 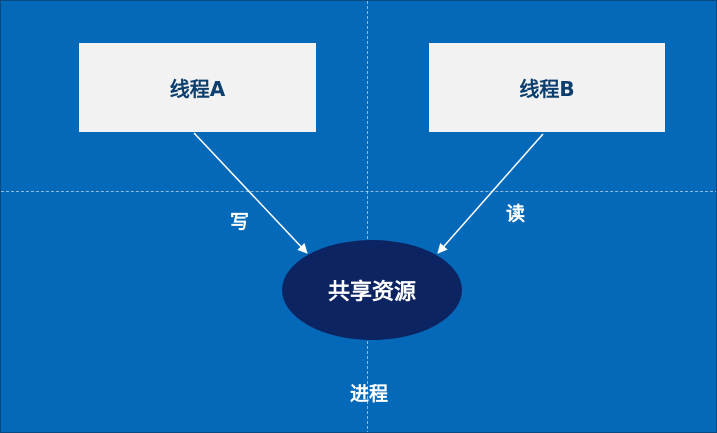 I want to click on thread-a-label: 线程A, so click(x=197, y=89).